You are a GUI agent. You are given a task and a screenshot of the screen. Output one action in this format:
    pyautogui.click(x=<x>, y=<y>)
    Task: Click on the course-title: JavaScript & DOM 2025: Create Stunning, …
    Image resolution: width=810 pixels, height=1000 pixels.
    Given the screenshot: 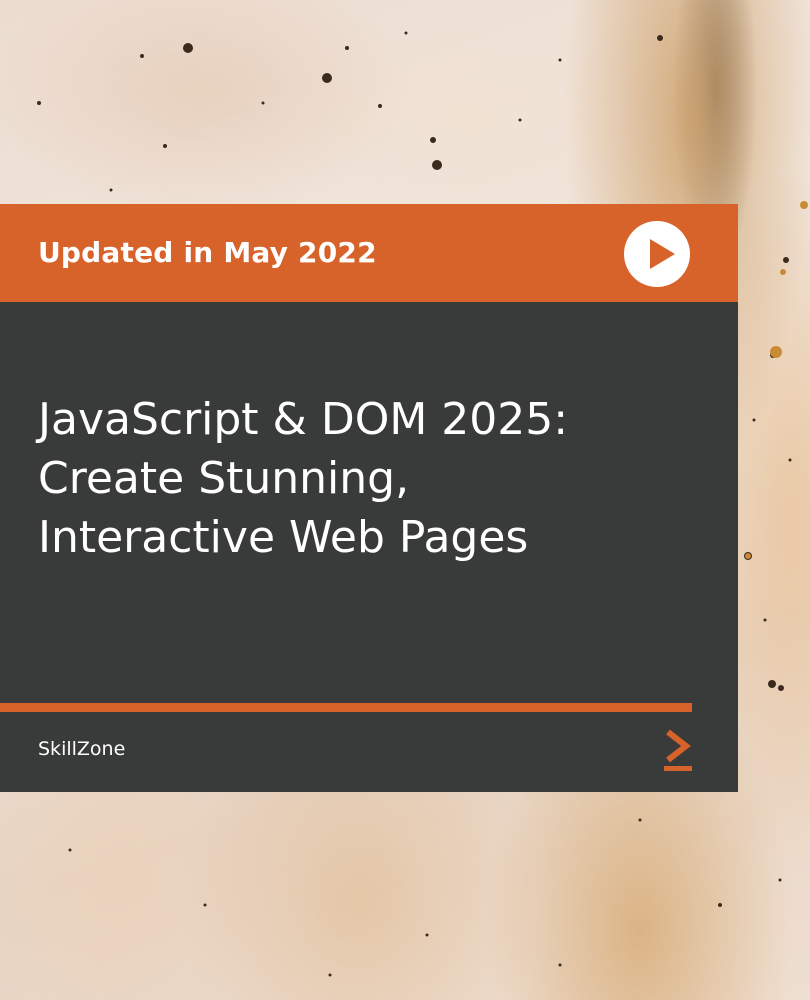 What is the action you would take?
    pyautogui.click(x=303, y=478)
    